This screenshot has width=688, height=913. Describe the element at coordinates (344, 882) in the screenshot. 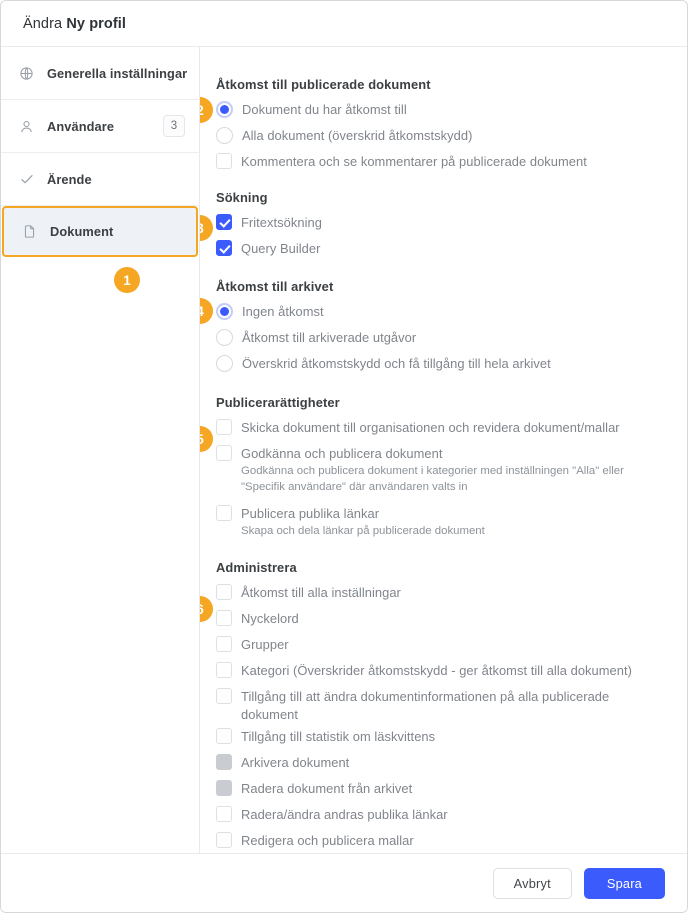

I see `dialog-footer: Avbryt Spara` at that location.